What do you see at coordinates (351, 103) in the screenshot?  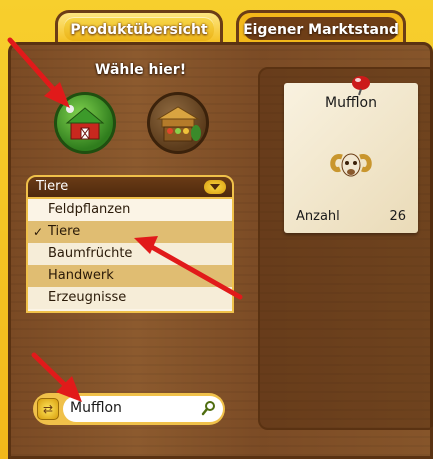 I see `product-name: Mufflon` at bounding box center [351, 103].